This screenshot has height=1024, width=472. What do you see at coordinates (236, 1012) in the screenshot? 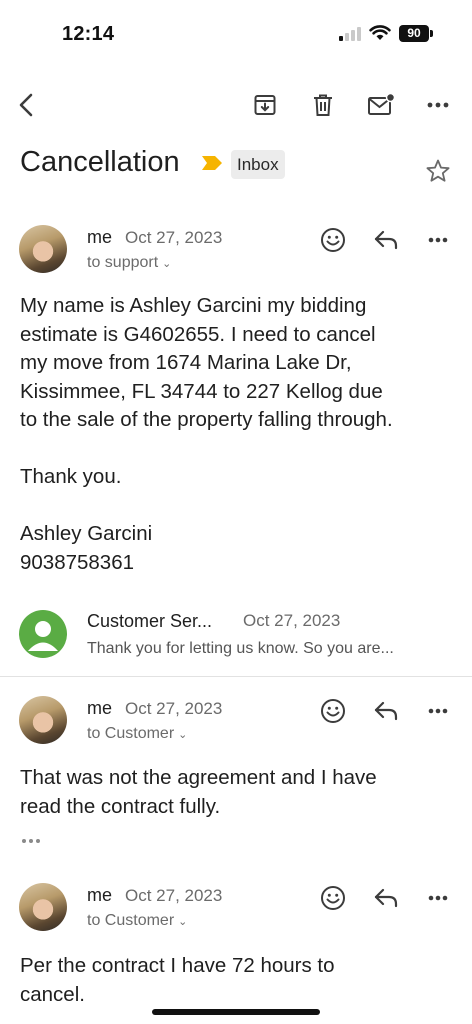
I see `home-indicator` at bounding box center [236, 1012].